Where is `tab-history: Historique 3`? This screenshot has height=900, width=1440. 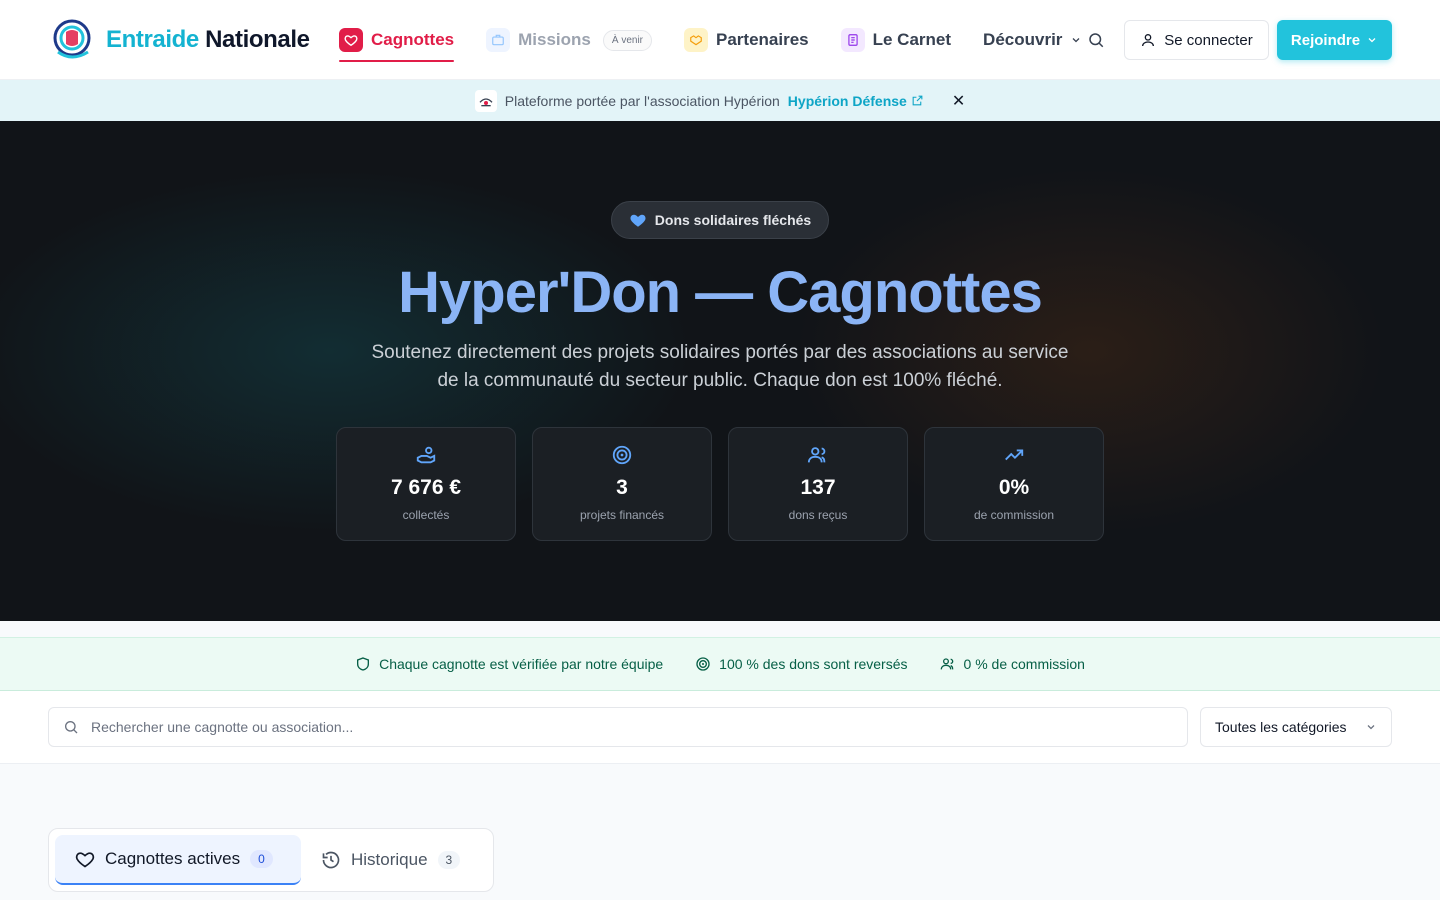 tab-history: Historique 3 is located at coordinates (391, 860).